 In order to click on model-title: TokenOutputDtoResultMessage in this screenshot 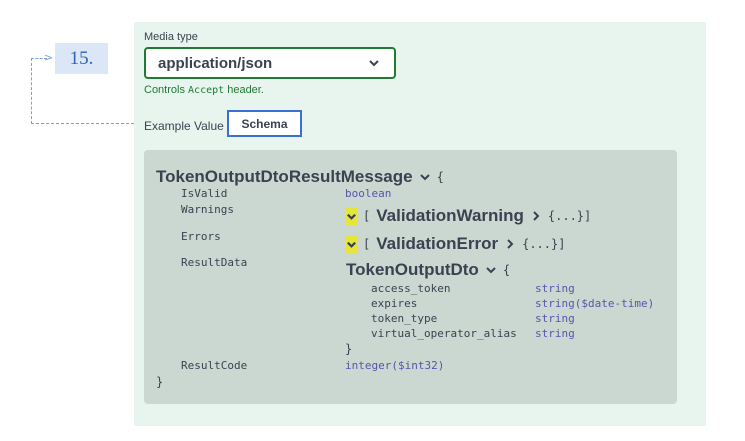, I will do `click(284, 176)`.